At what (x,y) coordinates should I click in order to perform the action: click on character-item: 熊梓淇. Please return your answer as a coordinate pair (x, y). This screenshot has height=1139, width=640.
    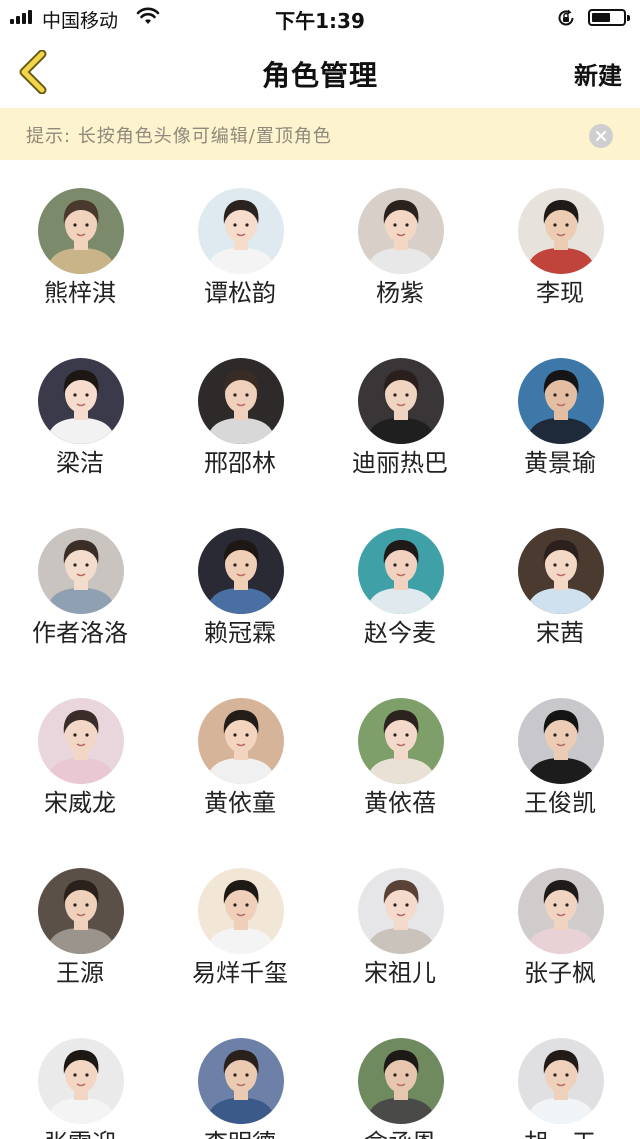
    Looking at the image, I should click on (80, 245).